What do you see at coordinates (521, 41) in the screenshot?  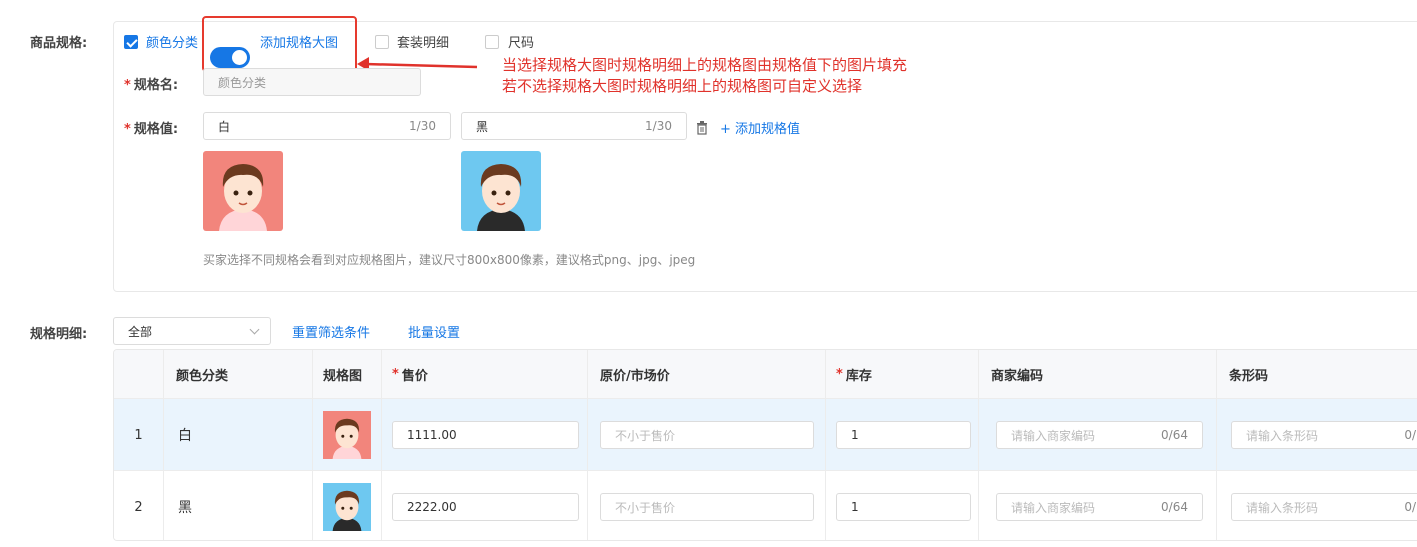 I see `size-option-label: 尺码` at bounding box center [521, 41].